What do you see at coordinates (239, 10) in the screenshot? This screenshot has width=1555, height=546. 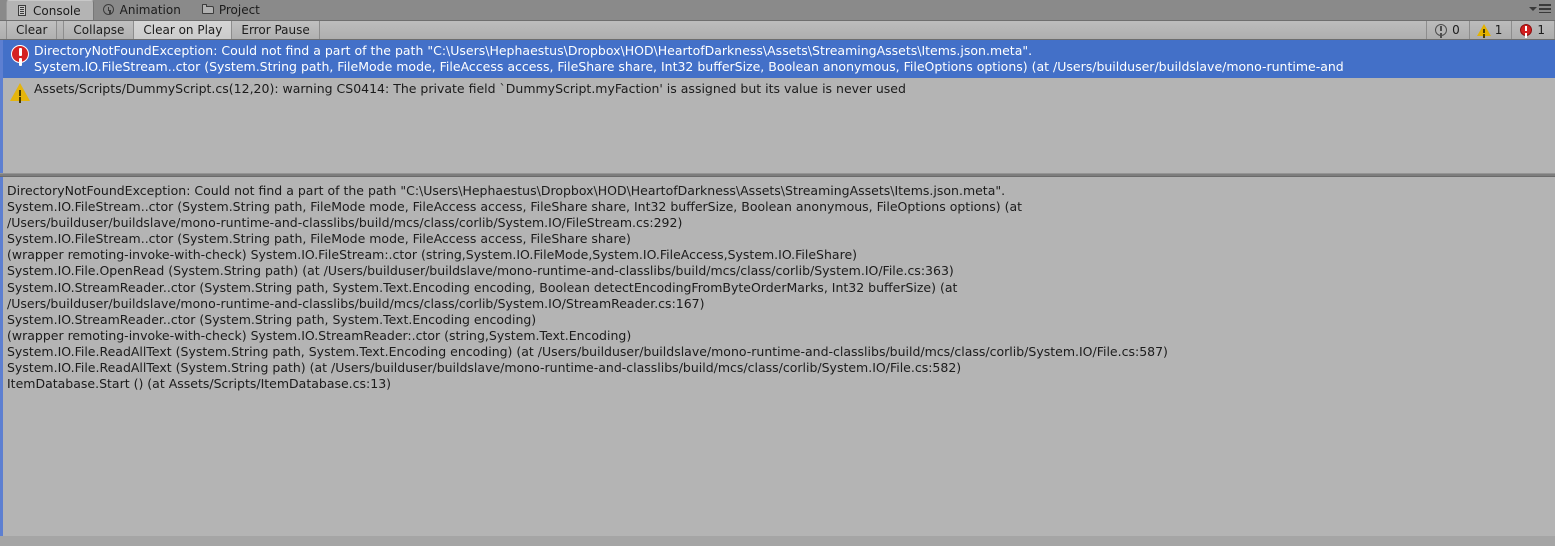 I see `tab-project-label: Project` at bounding box center [239, 10].